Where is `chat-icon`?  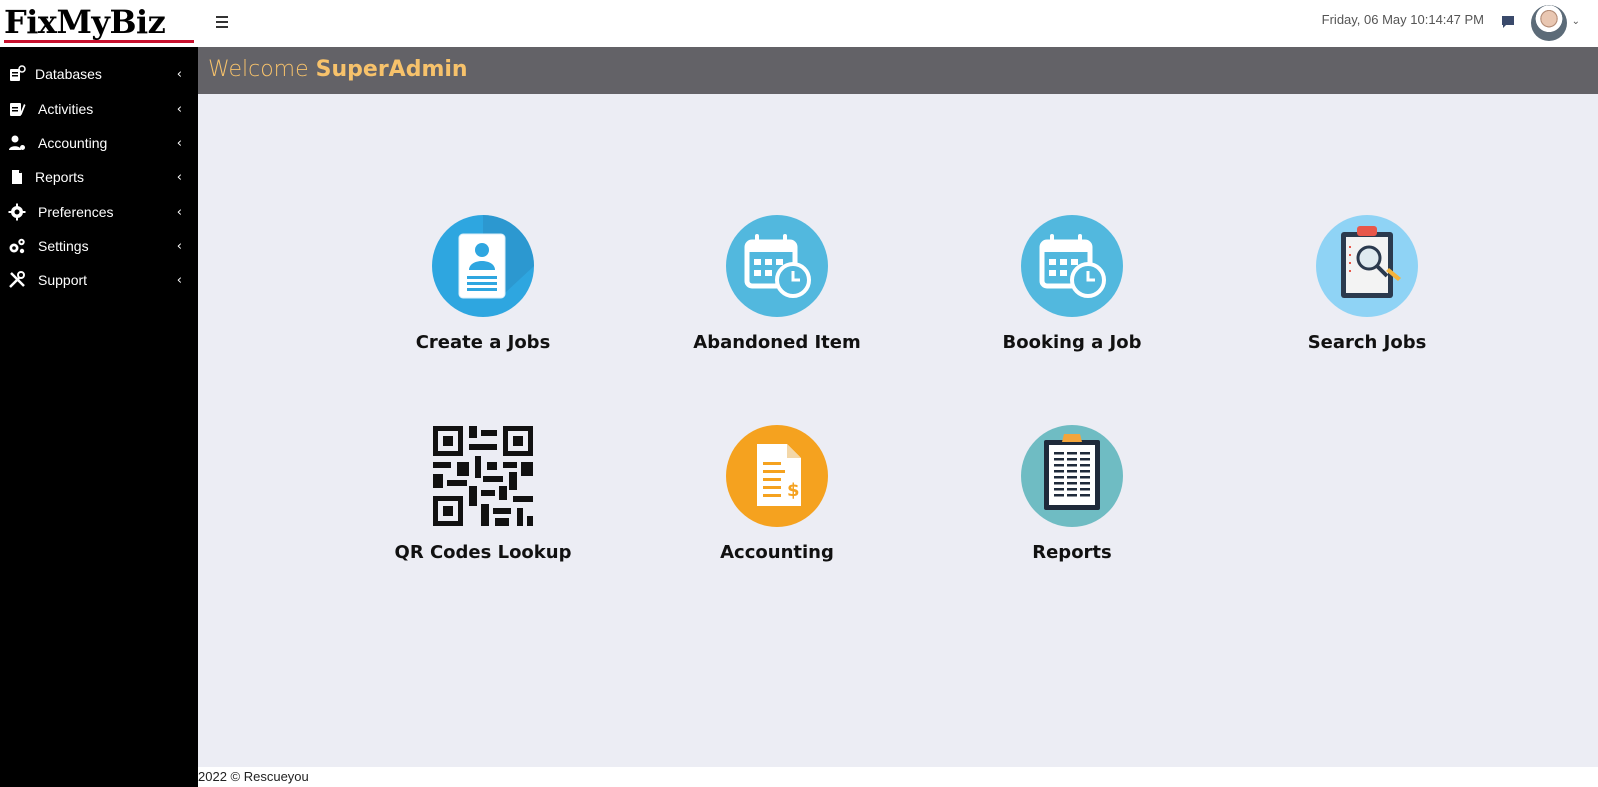 chat-icon is located at coordinates (1508, 21).